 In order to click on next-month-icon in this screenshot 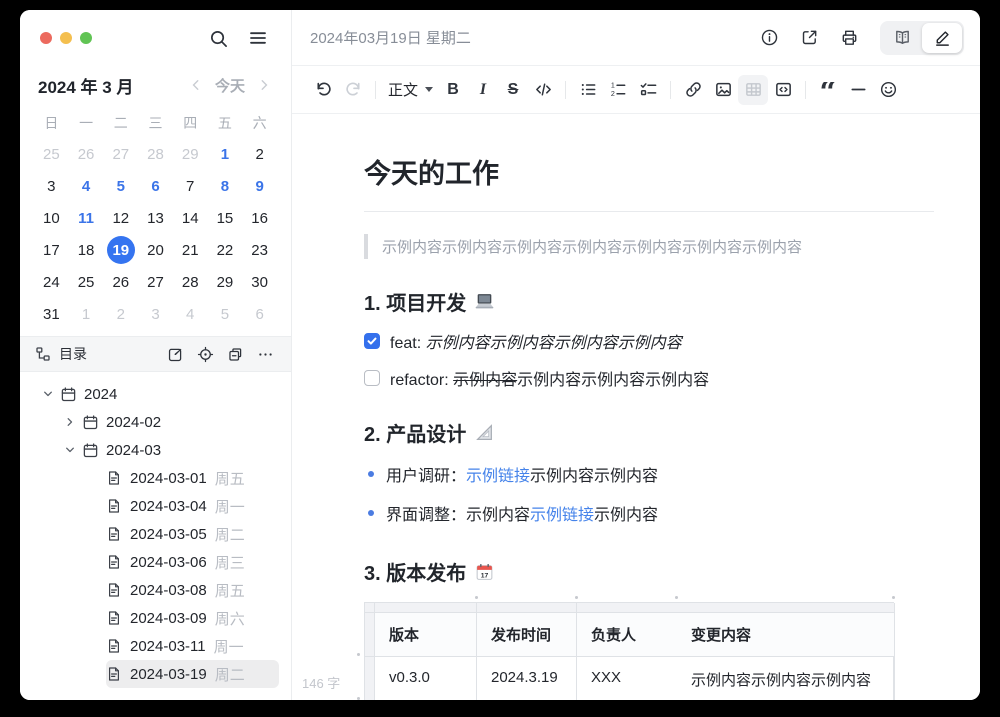, I will do `click(264, 85)`.